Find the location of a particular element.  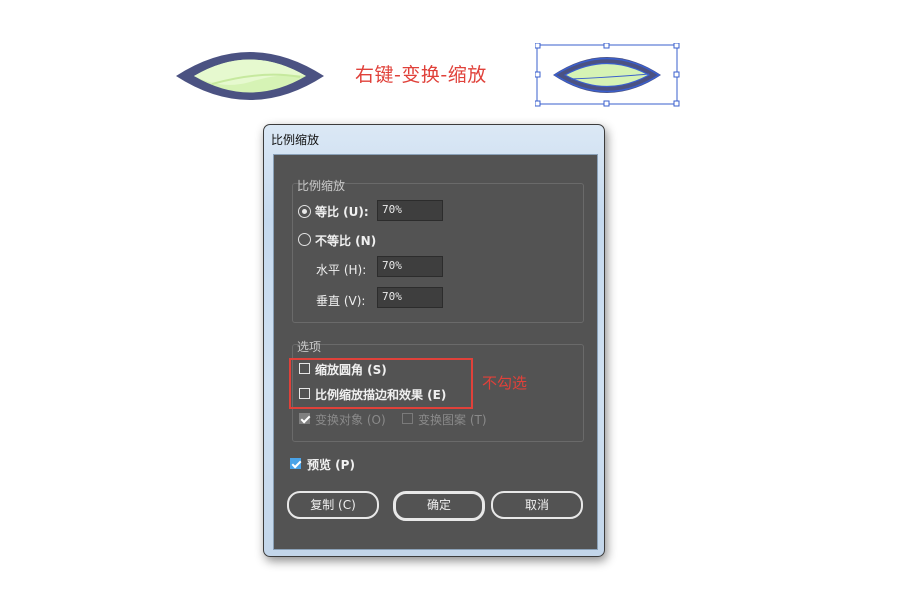

horizontal-label: 水平 (H): is located at coordinates (341, 270).